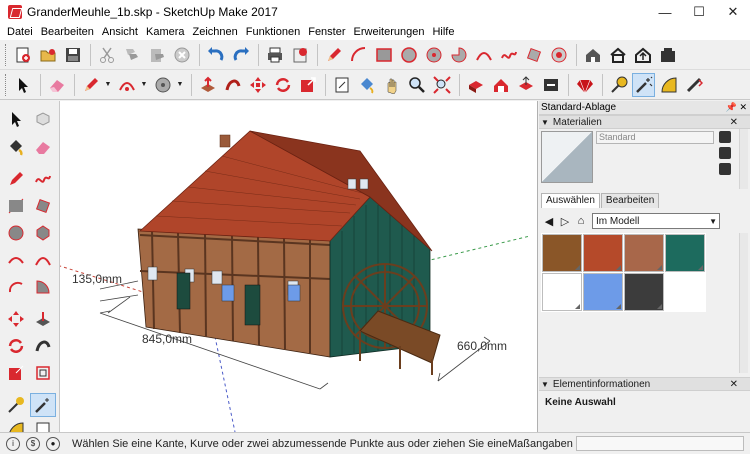  I want to click on pie-tool, so click(43, 287).